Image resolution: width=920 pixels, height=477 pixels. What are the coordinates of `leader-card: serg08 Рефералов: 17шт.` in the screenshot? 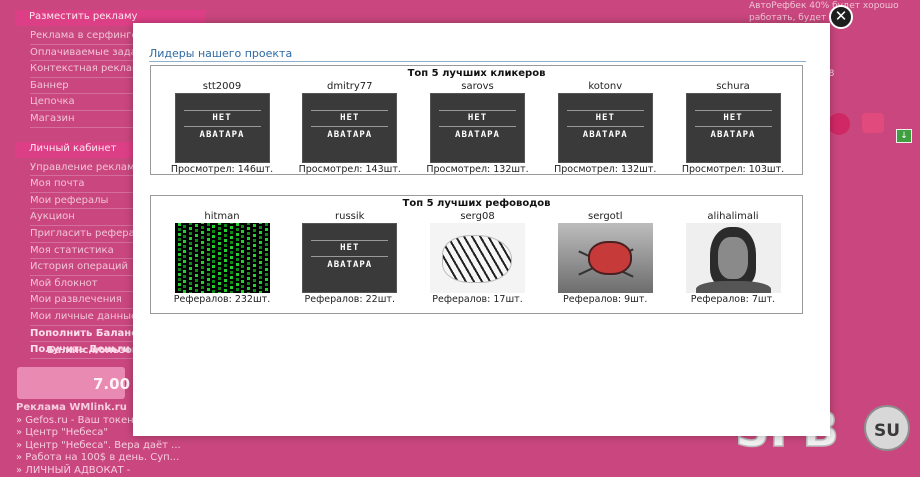 It's located at (478, 258).